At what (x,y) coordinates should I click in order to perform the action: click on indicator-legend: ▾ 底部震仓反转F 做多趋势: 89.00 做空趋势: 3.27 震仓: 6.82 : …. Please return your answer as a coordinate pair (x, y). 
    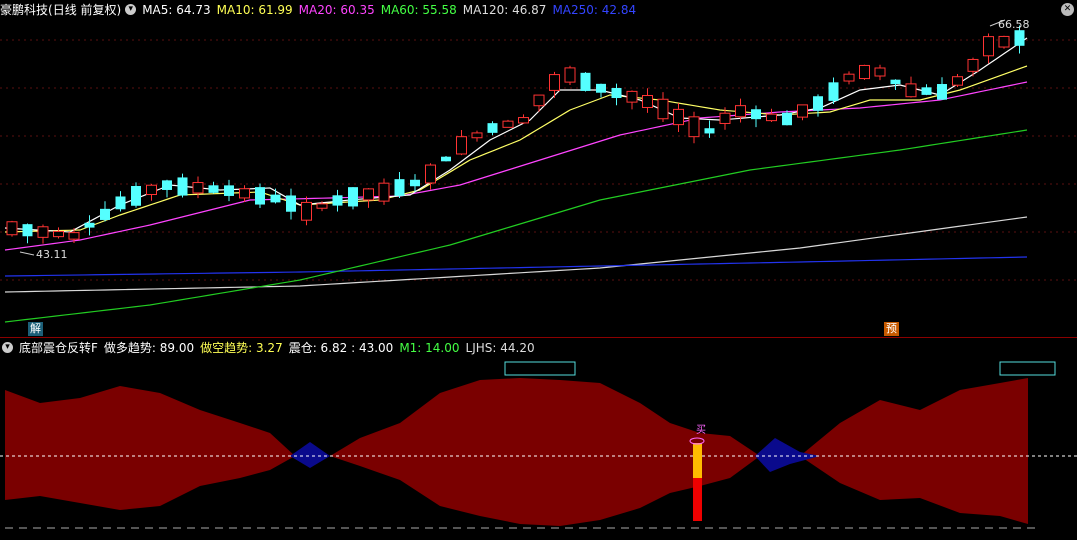
    Looking at the image, I should click on (274, 348).